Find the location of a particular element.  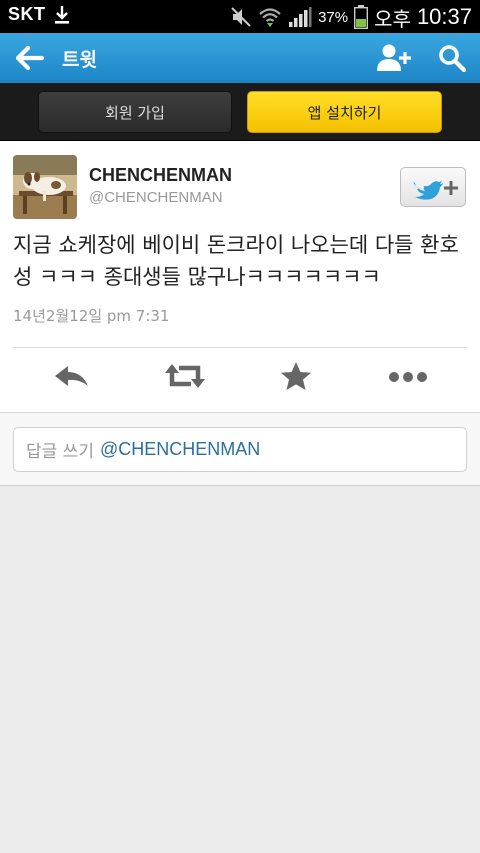

action-bar: 트윗 is located at coordinates (240, 58).